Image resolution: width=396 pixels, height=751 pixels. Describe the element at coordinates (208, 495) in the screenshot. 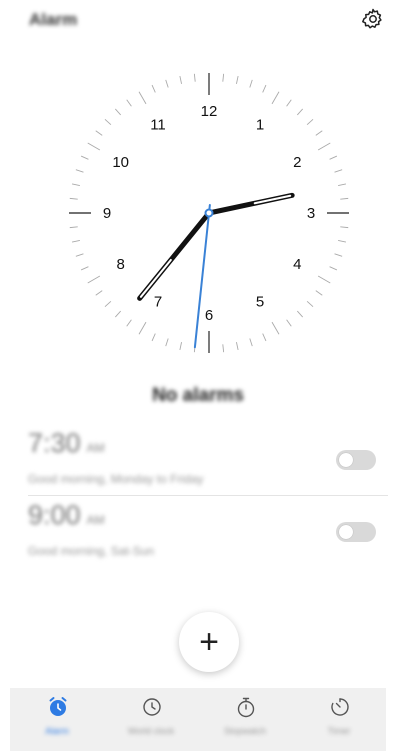

I see `divider` at that location.